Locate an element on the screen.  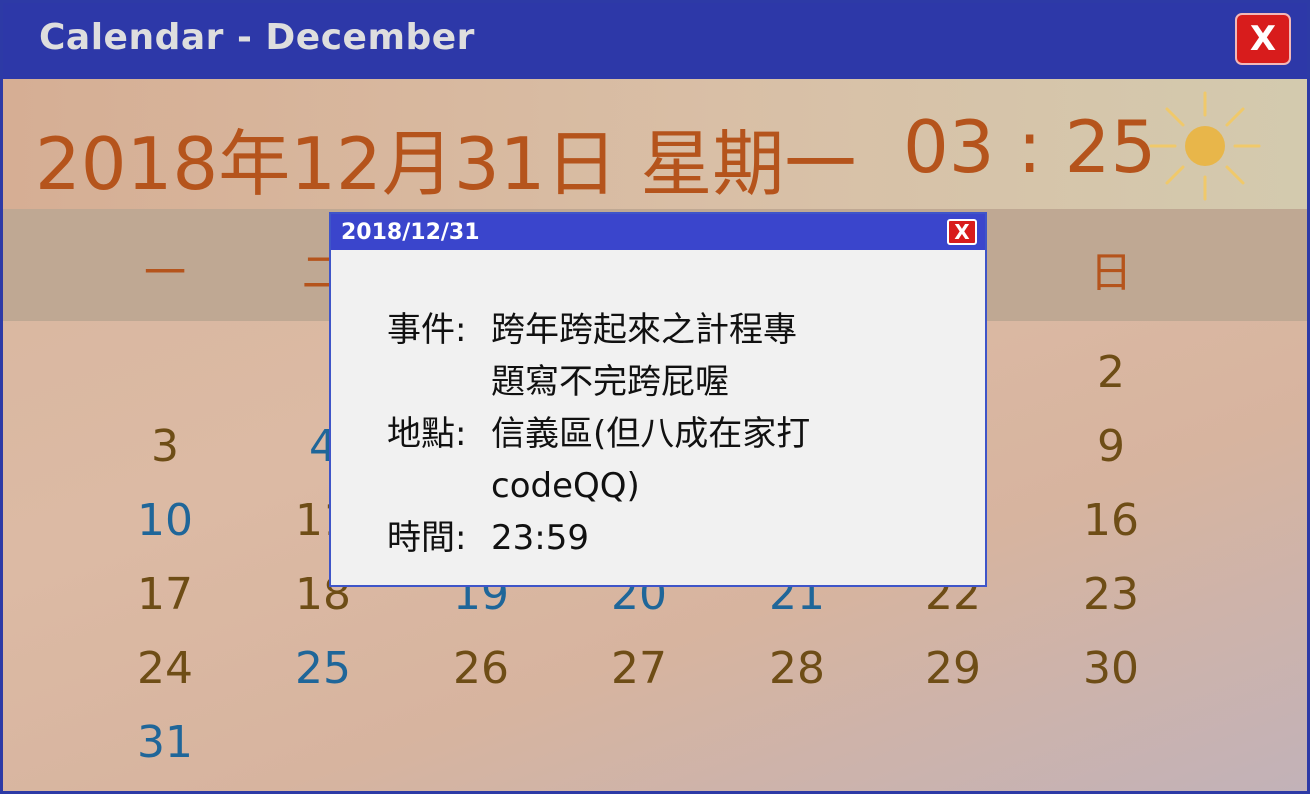
current-time: 03 : 25 is located at coordinates (1030, 147).